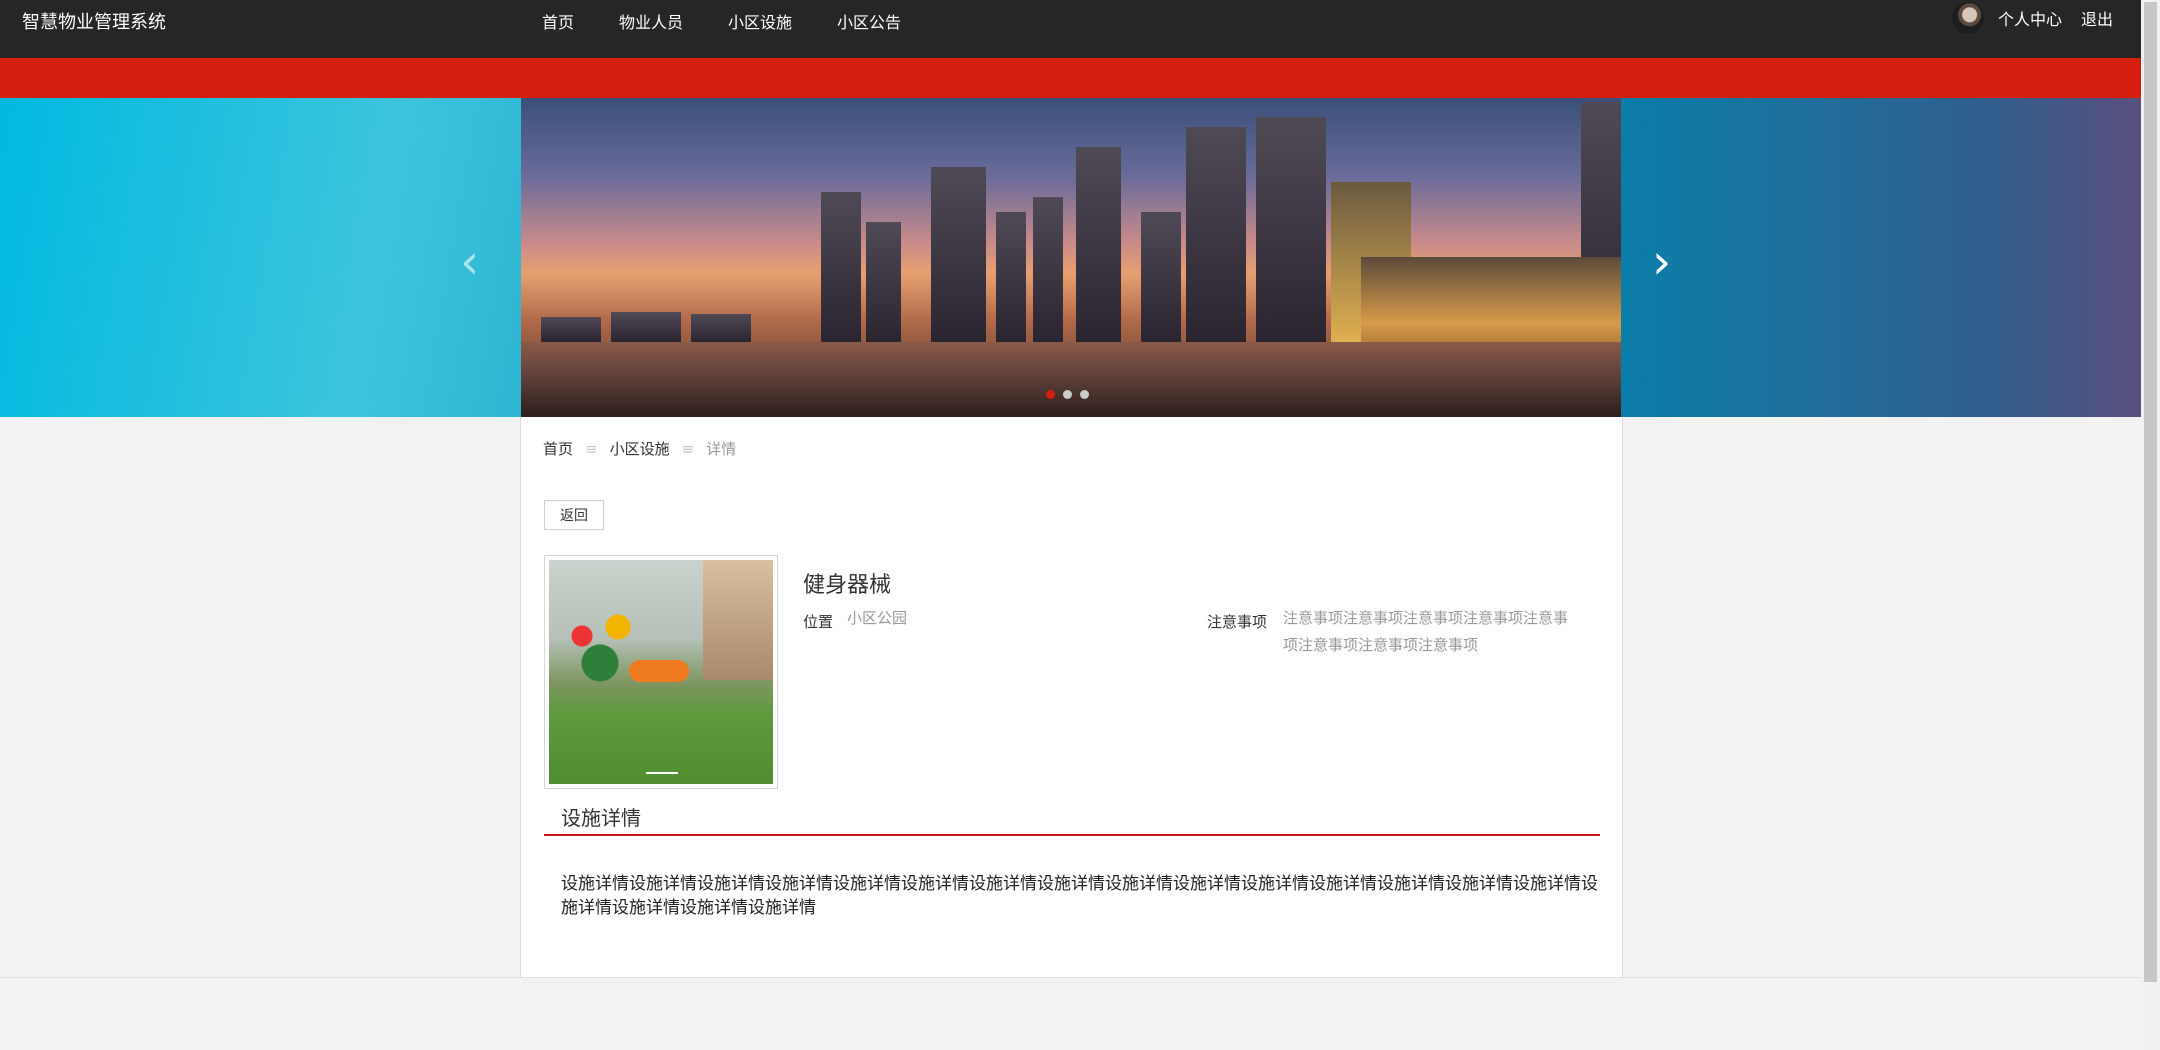 This screenshot has height=1050, width=2160. Describe the element at coordinates (574, 515) in the screenshot. I see `back-button: 返回` at that location.